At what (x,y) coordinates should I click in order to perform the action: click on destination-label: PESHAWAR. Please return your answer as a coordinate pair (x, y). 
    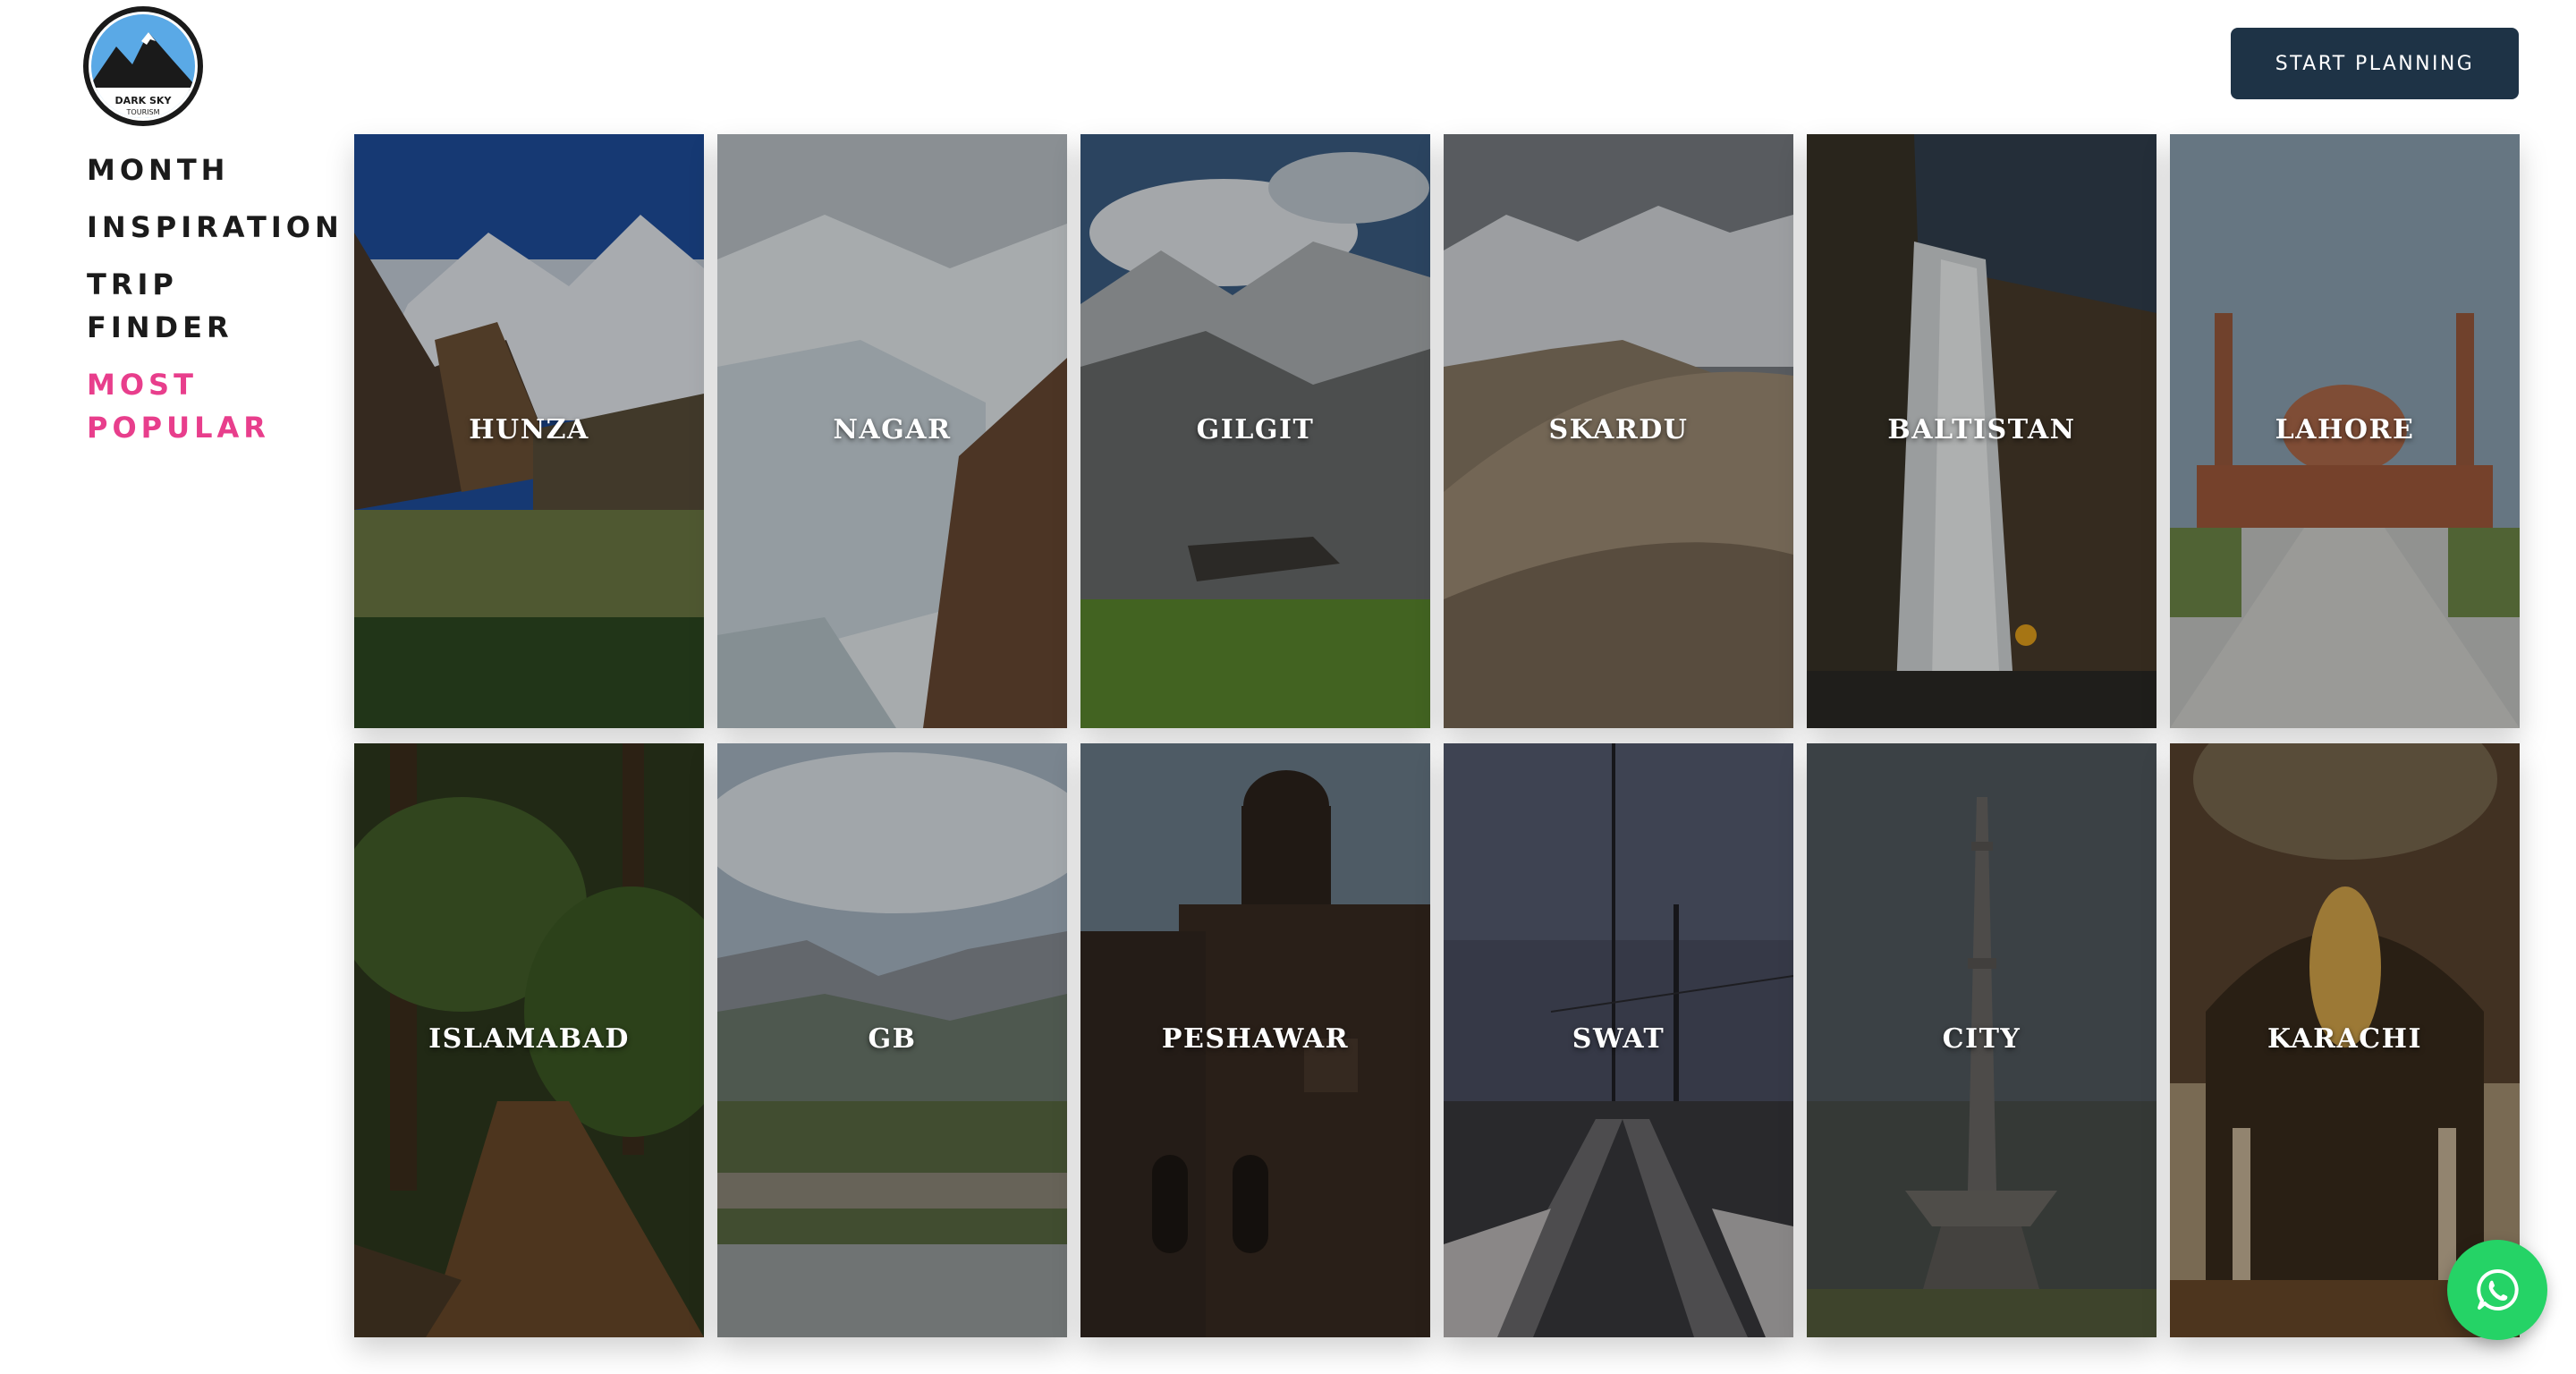
    Looking at the image, I should click on (1255, 1039).